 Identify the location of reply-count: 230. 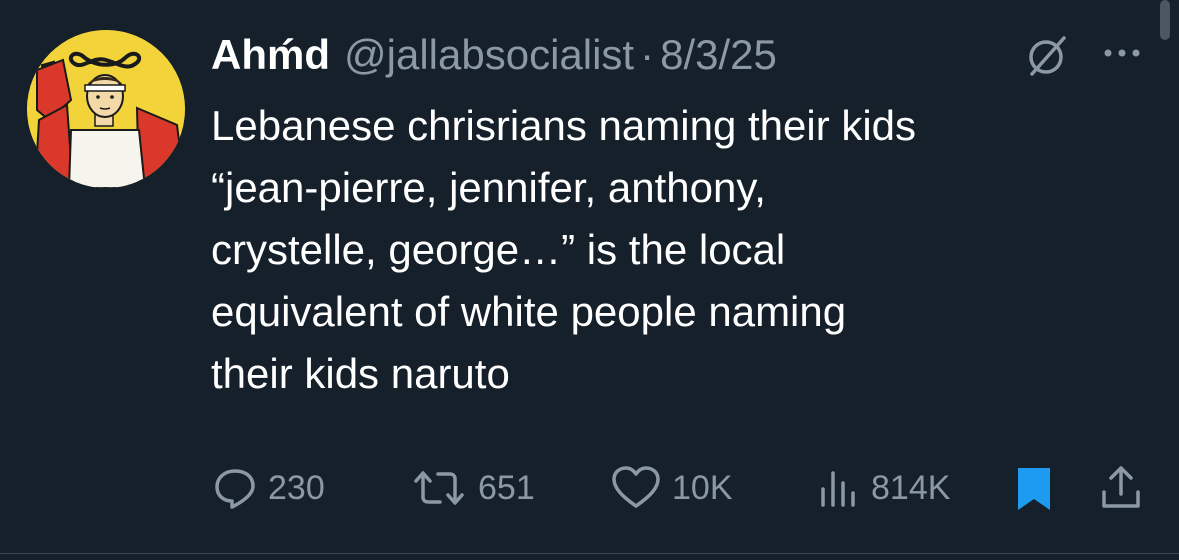
(296, 487).